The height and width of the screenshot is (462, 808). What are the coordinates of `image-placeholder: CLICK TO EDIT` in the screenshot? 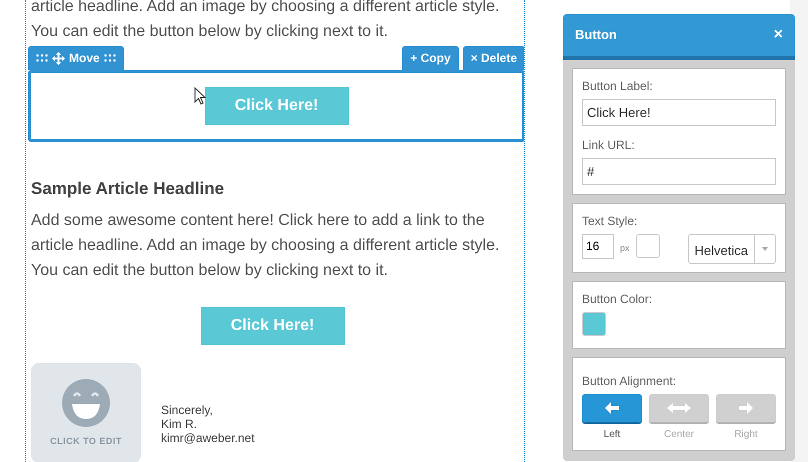 It's located at (86, 412).